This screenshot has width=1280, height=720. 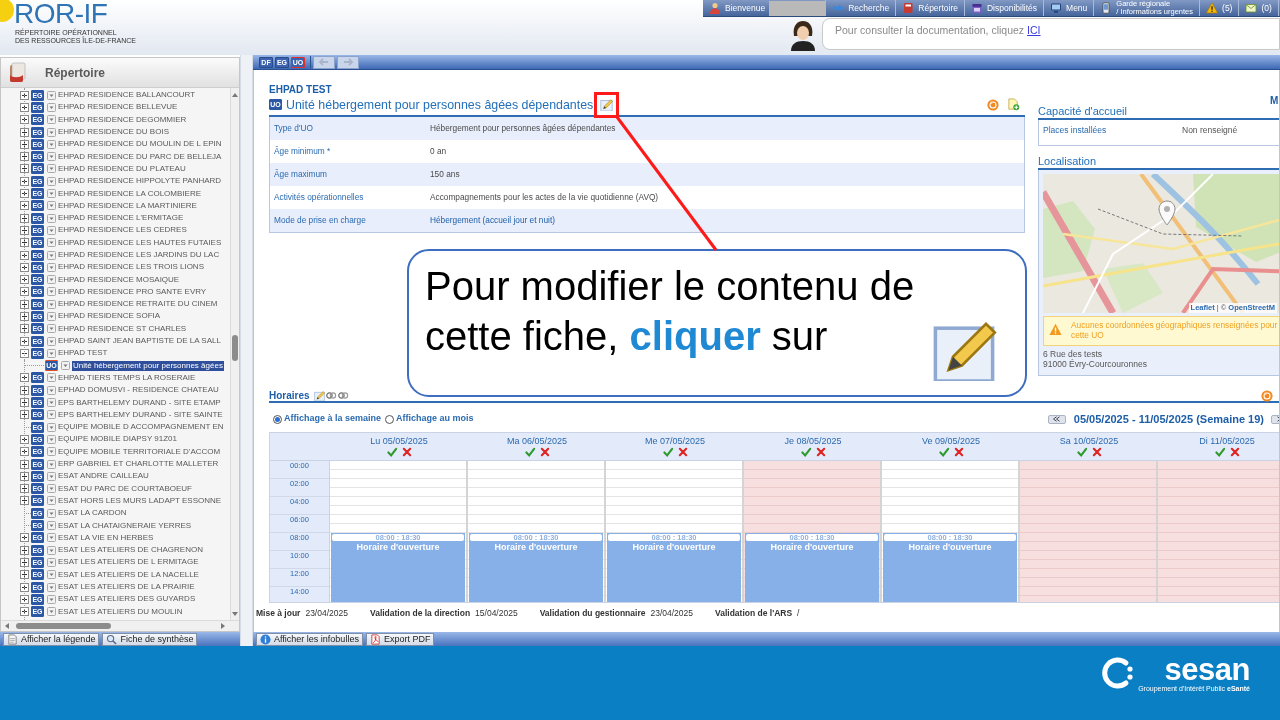 What do you see at coordinates (121, 218) in the screenshot?
I see `tree-item: EHPAD RESIDENCE L'ERMITAGE` at bounding box center [121, 218].